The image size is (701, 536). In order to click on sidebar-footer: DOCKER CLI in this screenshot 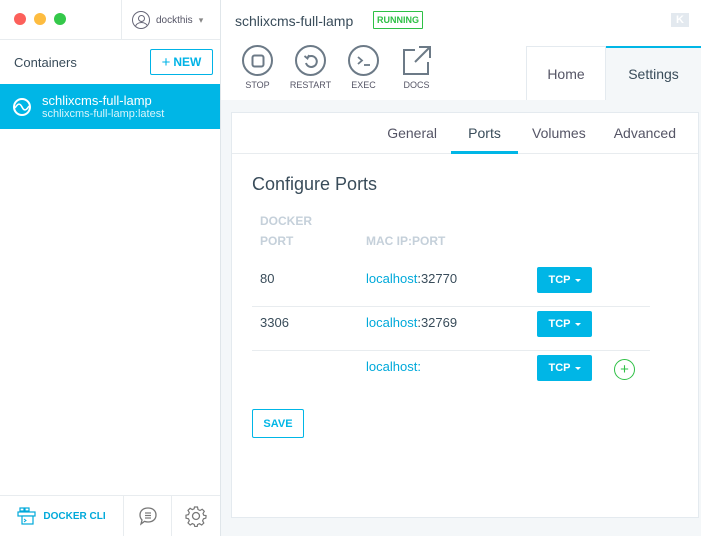, I will do `click(110, 515)`.